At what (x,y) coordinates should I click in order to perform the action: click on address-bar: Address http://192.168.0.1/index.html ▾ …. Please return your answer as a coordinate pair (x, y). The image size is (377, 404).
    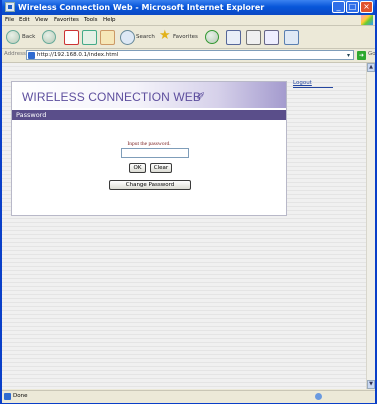
    Looking at the image, I should click on (189, 56).